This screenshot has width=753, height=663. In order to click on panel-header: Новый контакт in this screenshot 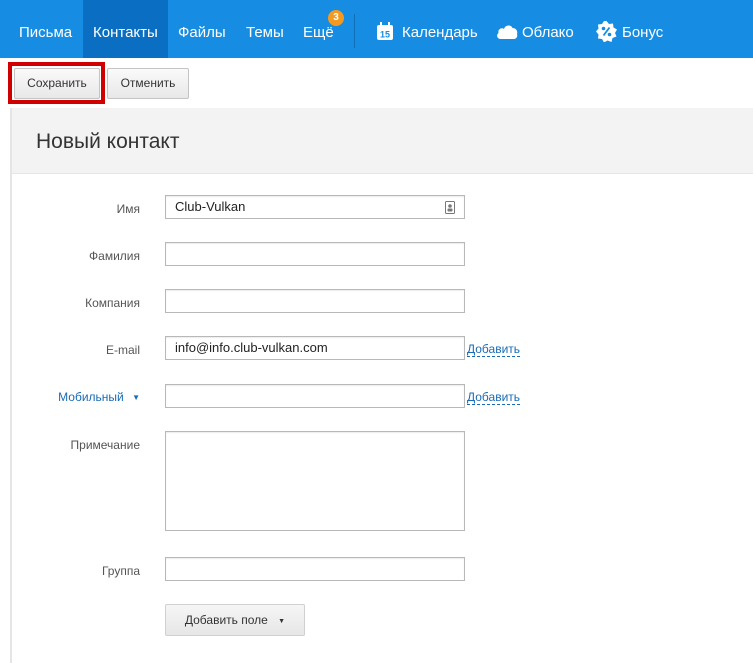, I will do `click(382, 141)`.